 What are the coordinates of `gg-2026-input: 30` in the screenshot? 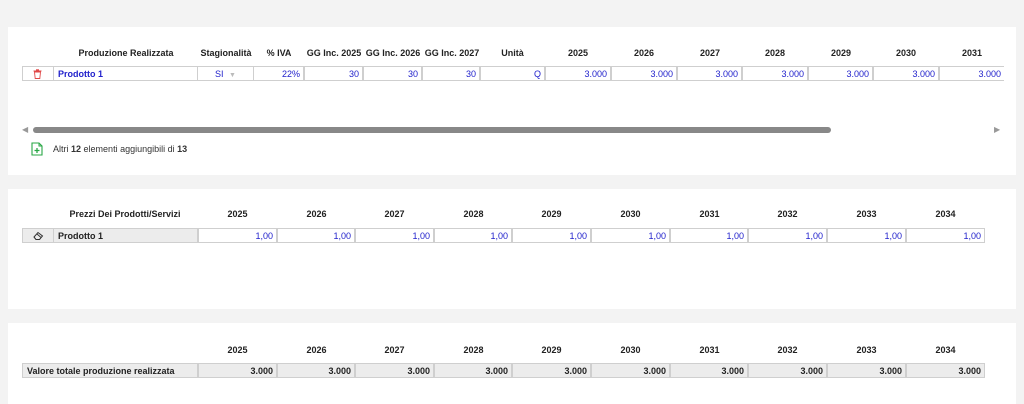 It's located at (392, 73).